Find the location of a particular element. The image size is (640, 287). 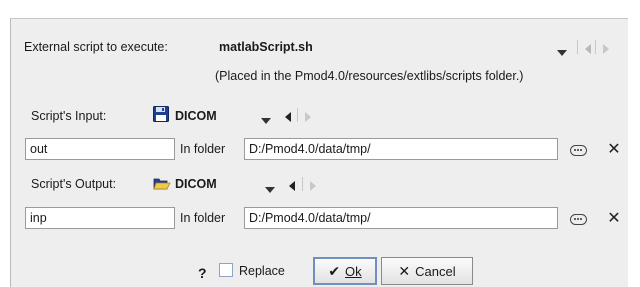

input-format-dropdown-icon is located at coordinates (266, 119).